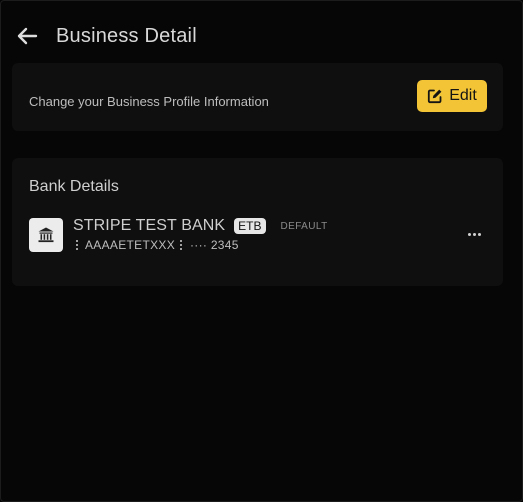  Describe the element at coordinates (214, 245) in the screenshot. I see `account-number-masked: ···· 2345` at that location.